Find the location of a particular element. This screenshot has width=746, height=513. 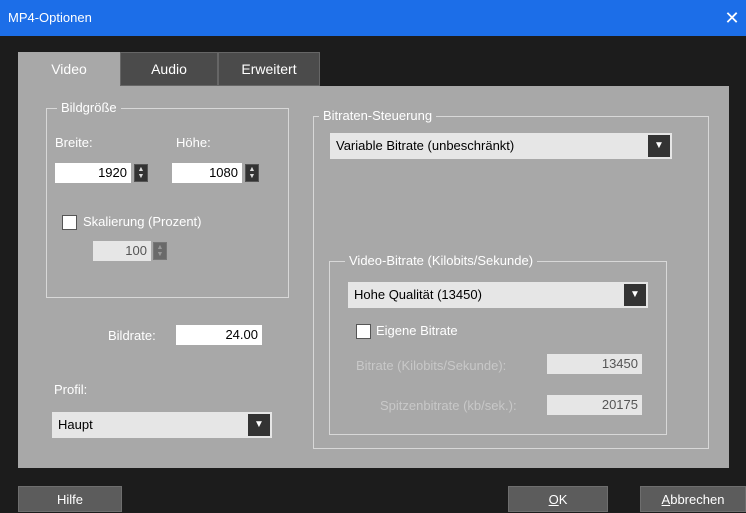

skalierung-label: Skalierung (Prozent) is located at coordinates (142, 221).